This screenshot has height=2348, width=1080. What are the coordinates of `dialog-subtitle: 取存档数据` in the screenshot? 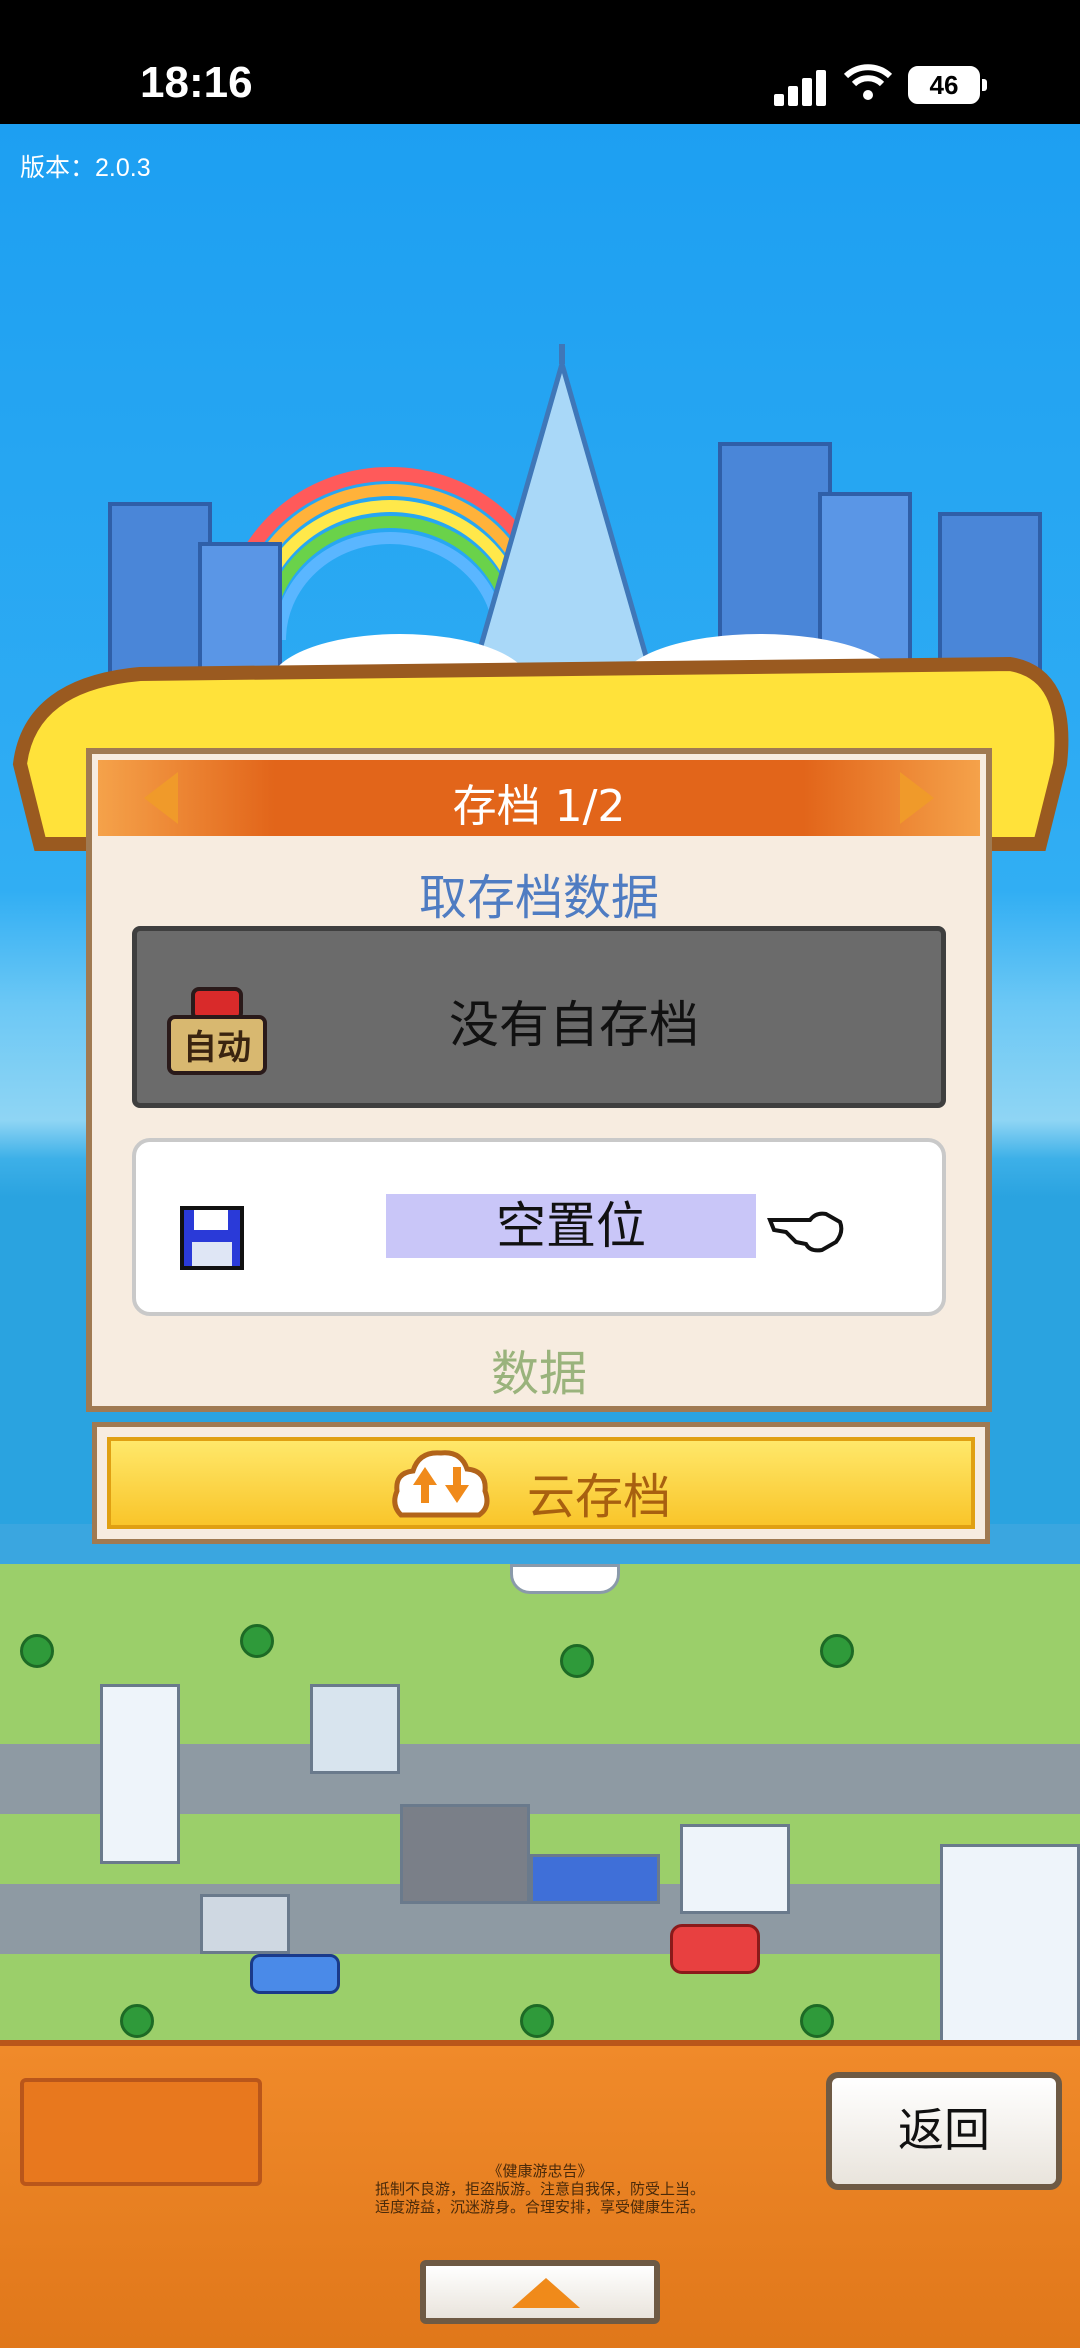 It's located at (538, 898).